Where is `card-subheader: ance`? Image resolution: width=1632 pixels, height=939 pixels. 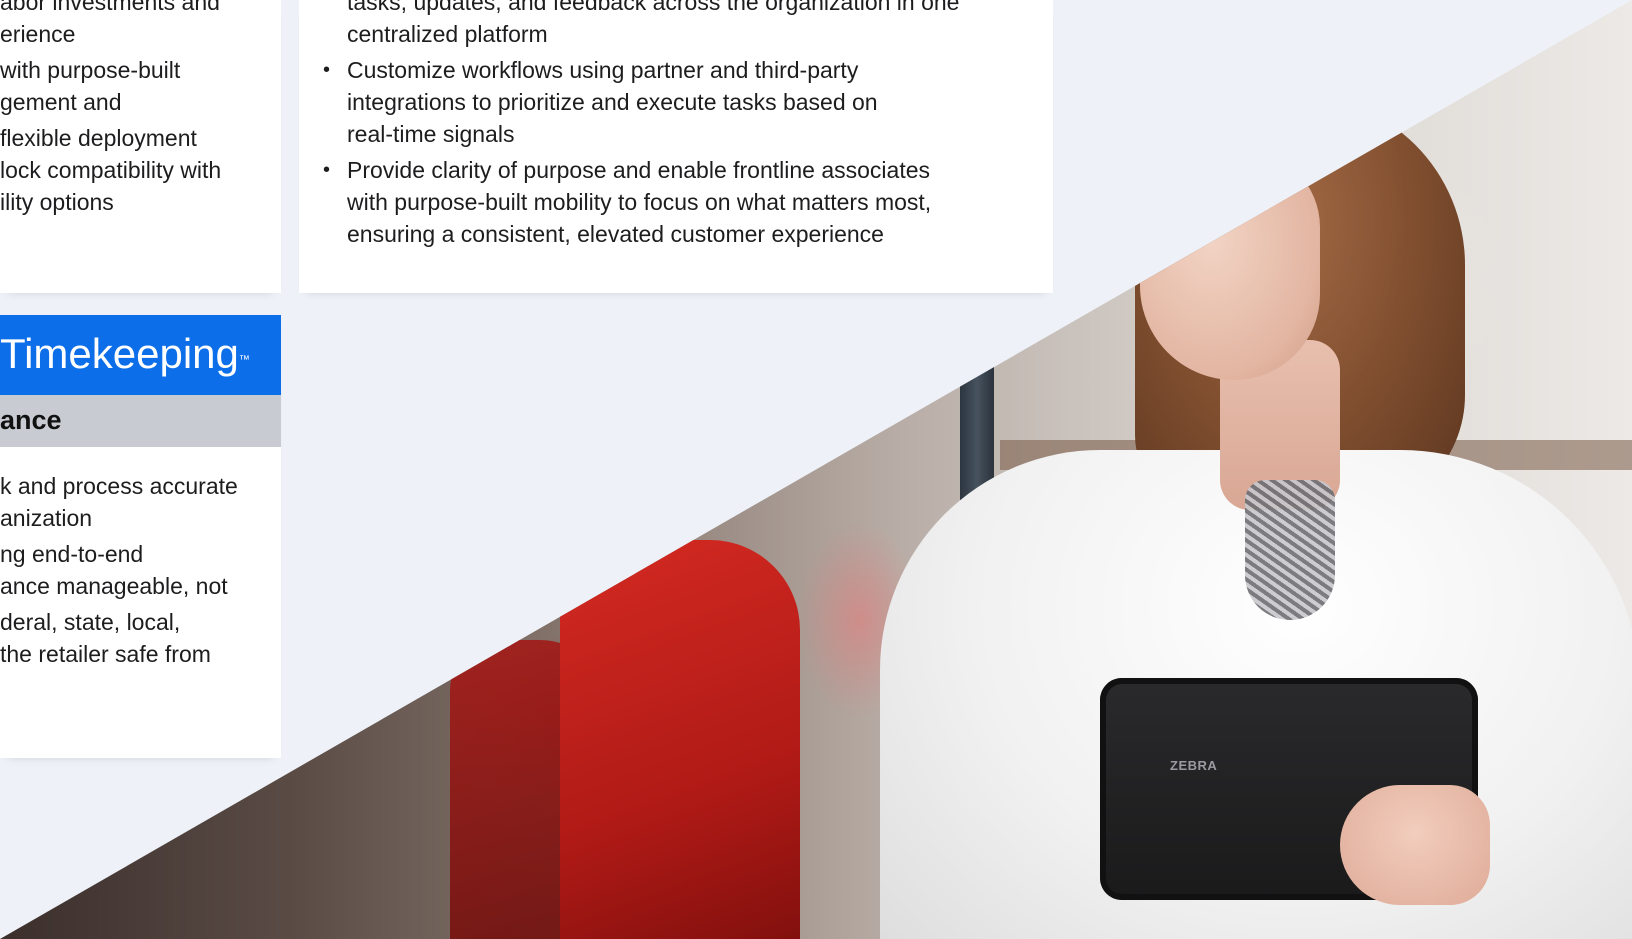 card-subheader: ance is located at coordinates (140, 421).